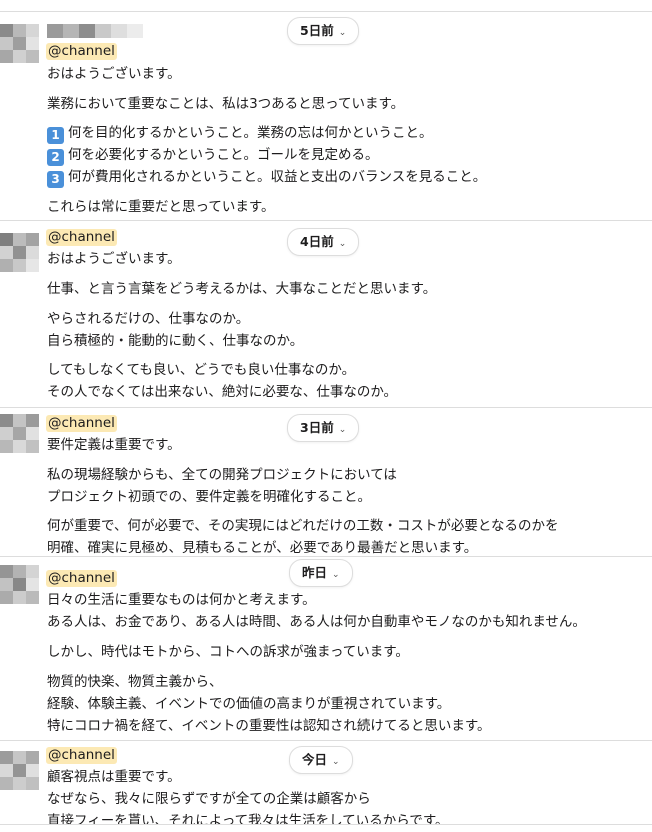  What do you see at coordinates (209, 799) in the screenshot?
I see `message-text: なぜなら、我々に限らずですが全ての企業は顧客から` at bounding box center [209, 799].